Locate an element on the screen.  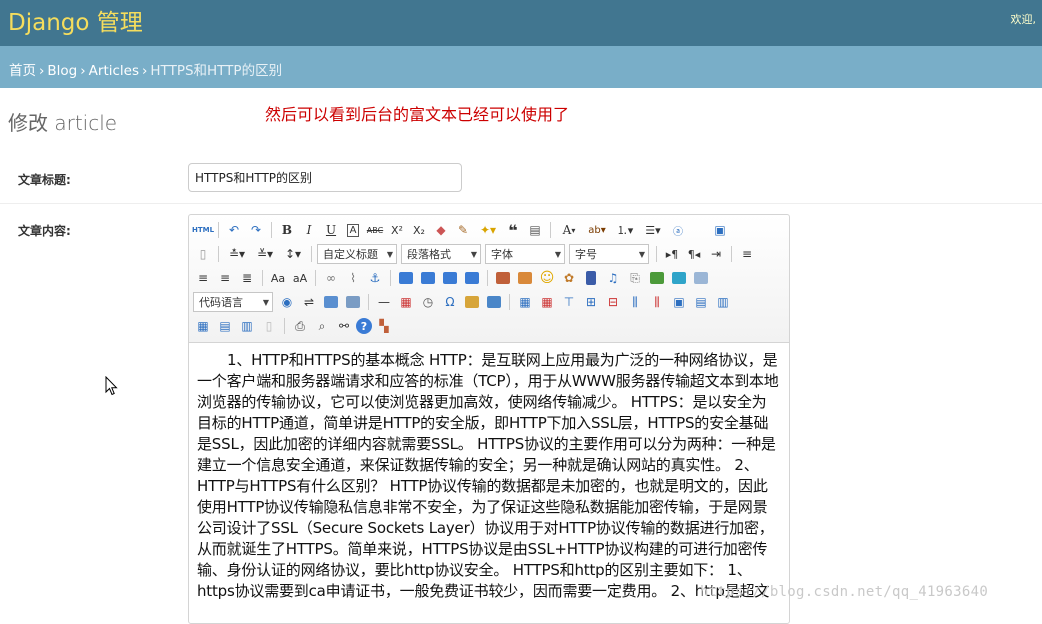
image-center-icon is located at coordinates (472, 278).